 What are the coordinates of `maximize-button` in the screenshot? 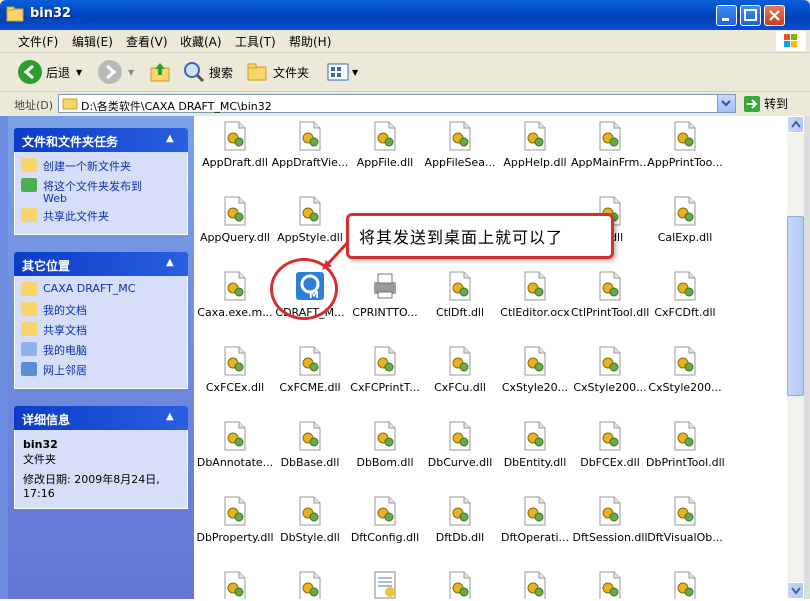 It's located at (750, 15).